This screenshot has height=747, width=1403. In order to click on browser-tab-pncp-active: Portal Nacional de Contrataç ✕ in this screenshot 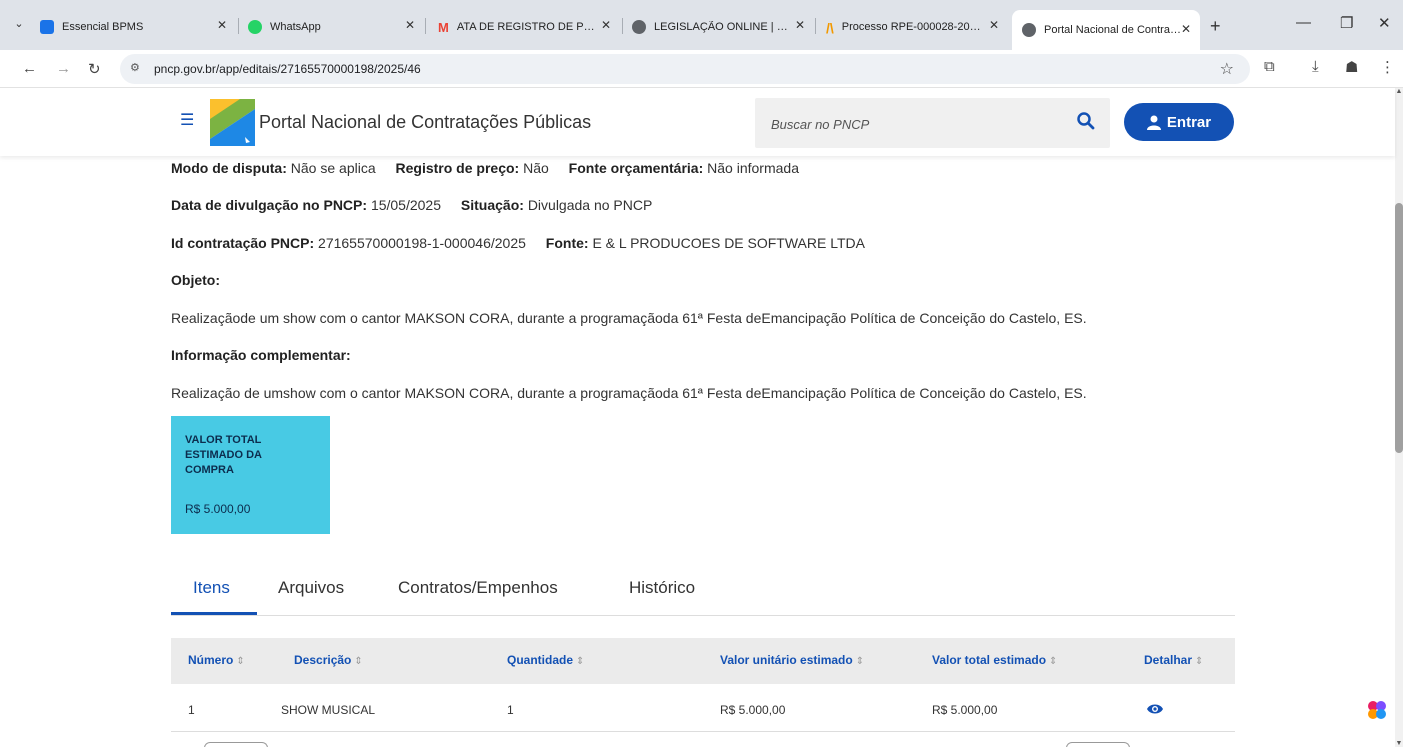, I will do `click(1106, 30)`.